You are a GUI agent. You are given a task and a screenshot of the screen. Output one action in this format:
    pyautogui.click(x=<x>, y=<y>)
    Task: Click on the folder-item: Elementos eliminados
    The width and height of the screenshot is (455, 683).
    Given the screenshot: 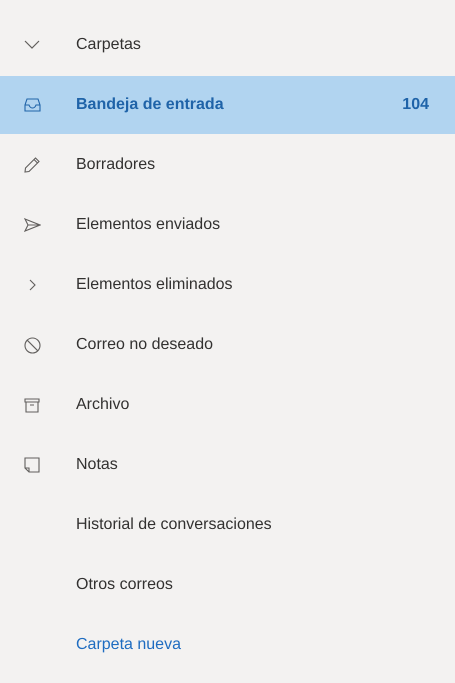 What is the action you would take?
    pyautogui.click(x=227, y=285)
    